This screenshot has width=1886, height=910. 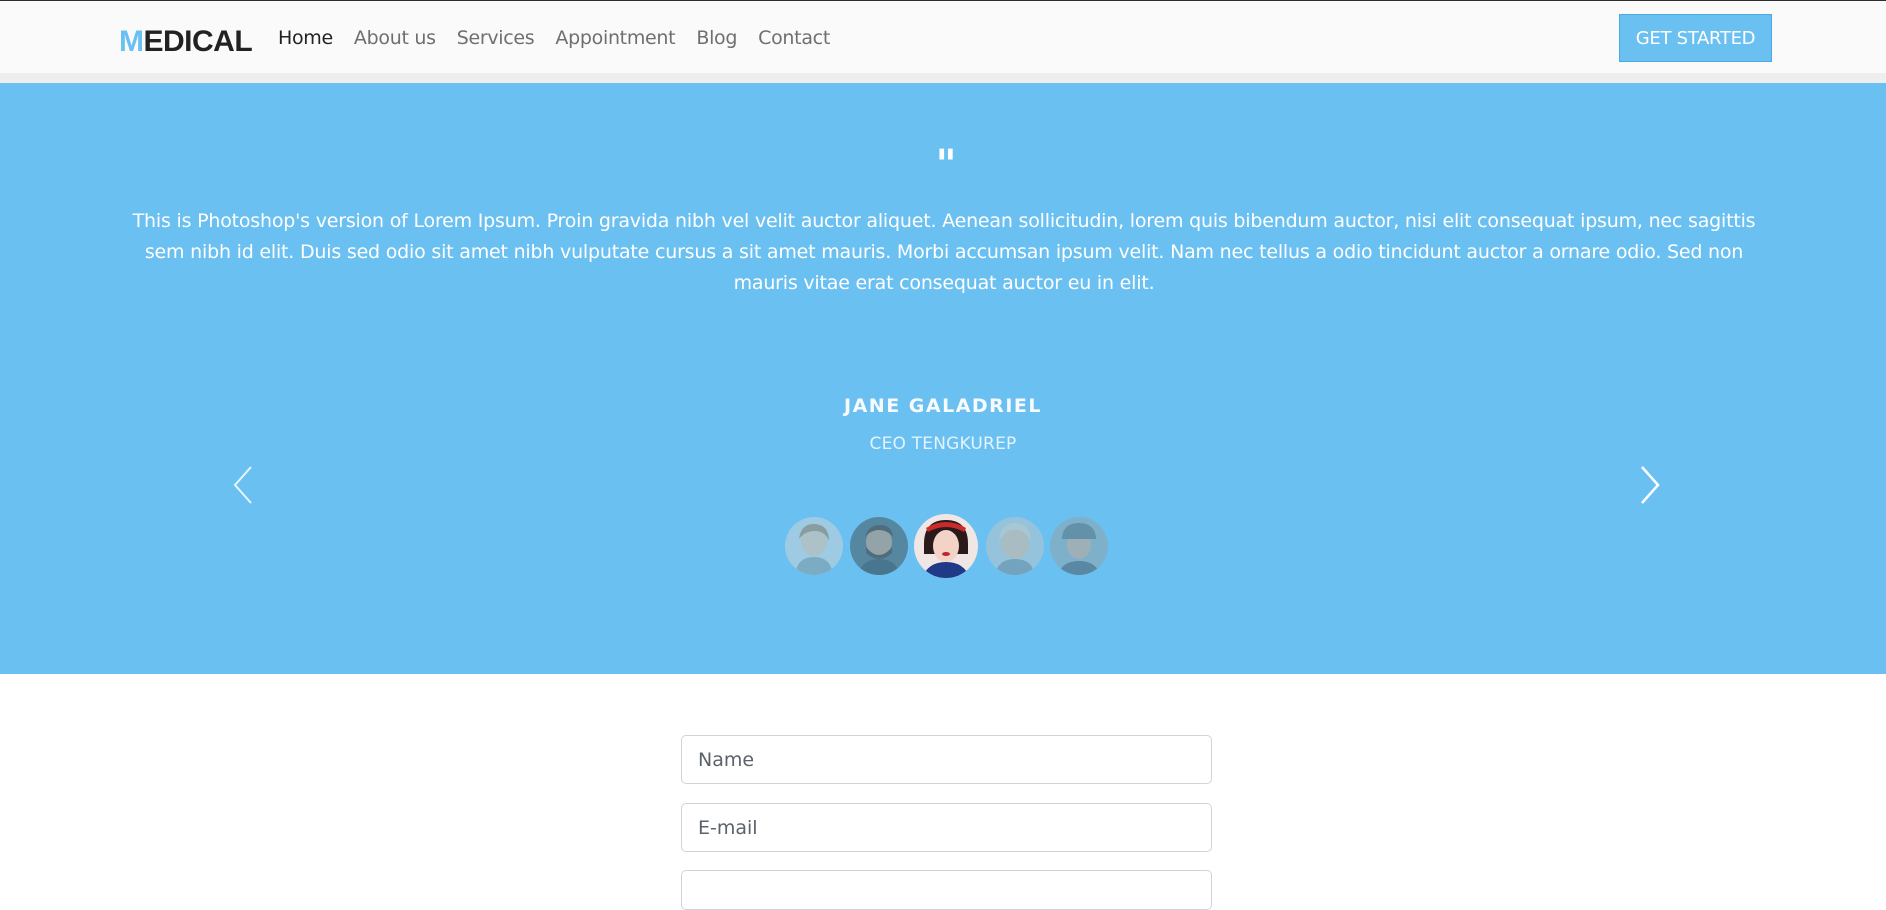 I want to click on third-form-field, so click(x=946, y=890).